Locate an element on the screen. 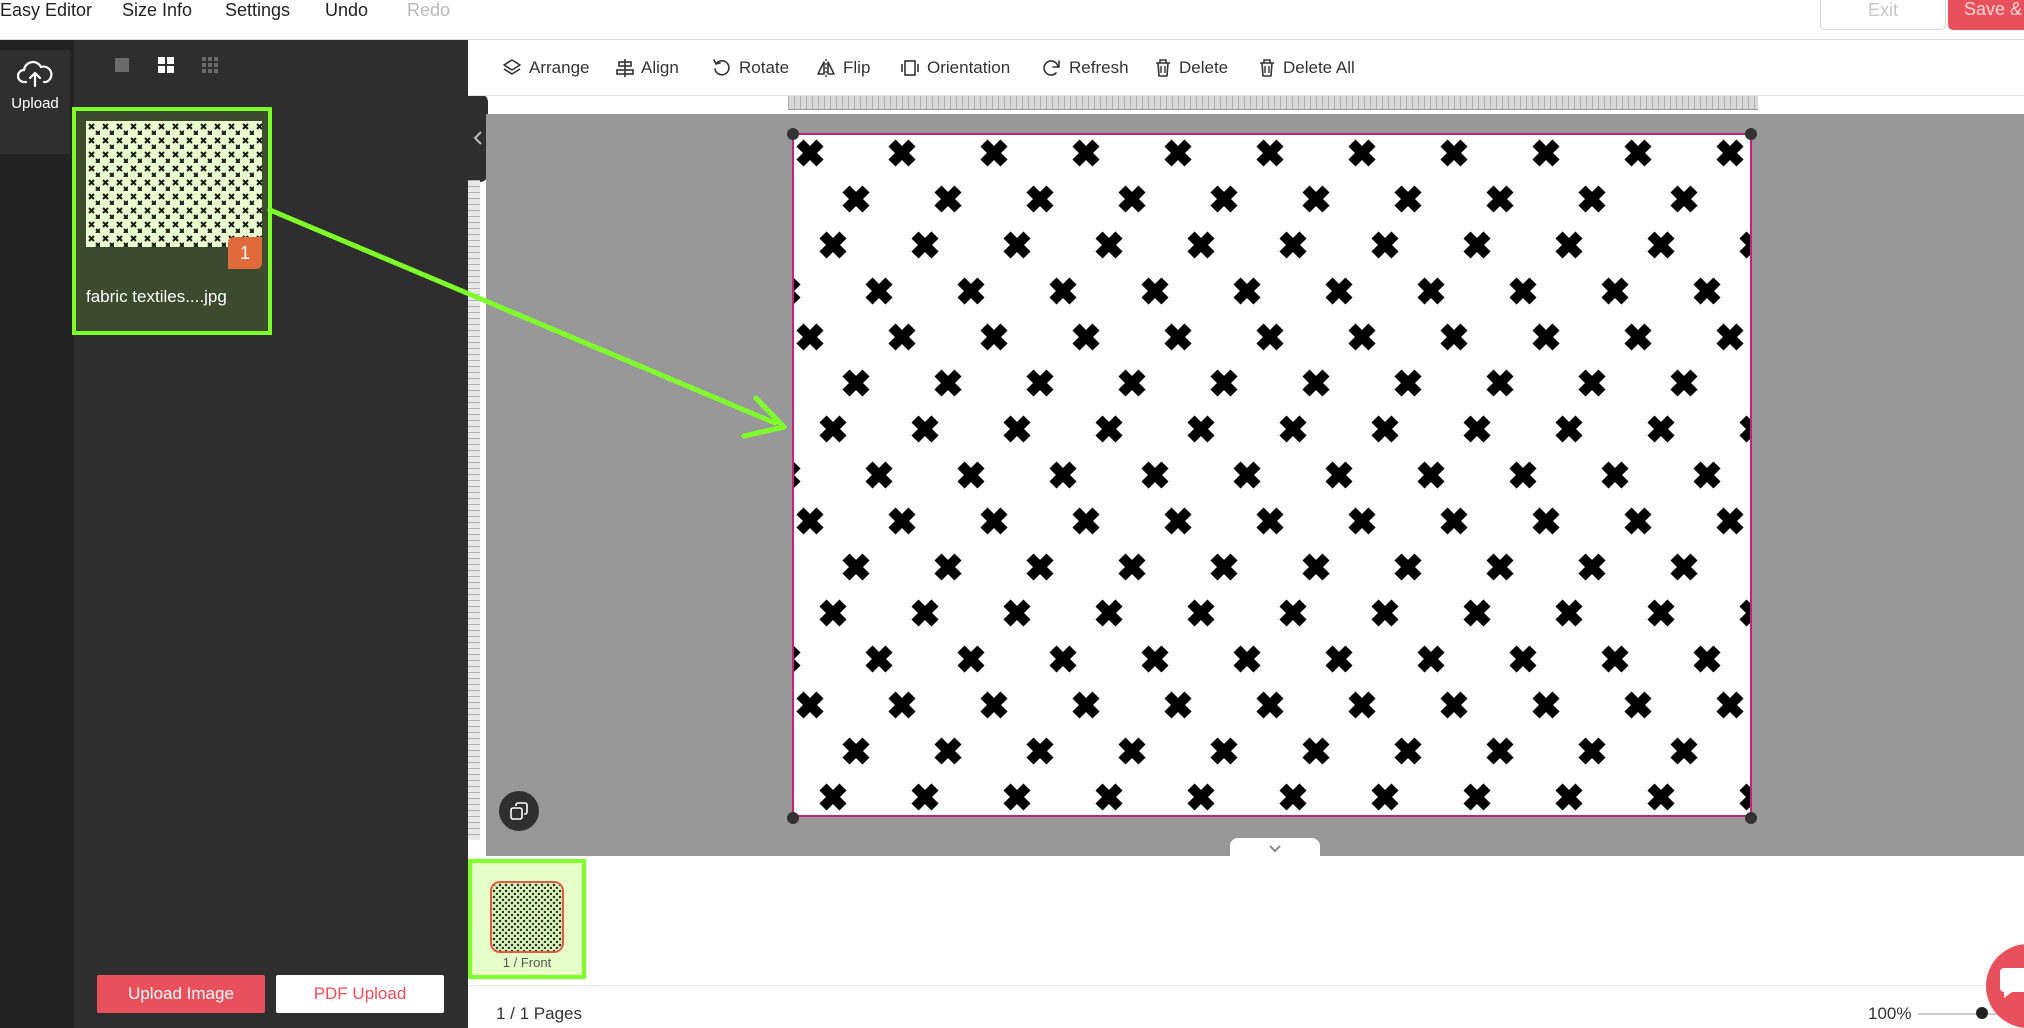 The height and width of the screenshot is (1028, 2024). library-item: 1 fabric textiles....jpg is located at coordinates (172, 221).